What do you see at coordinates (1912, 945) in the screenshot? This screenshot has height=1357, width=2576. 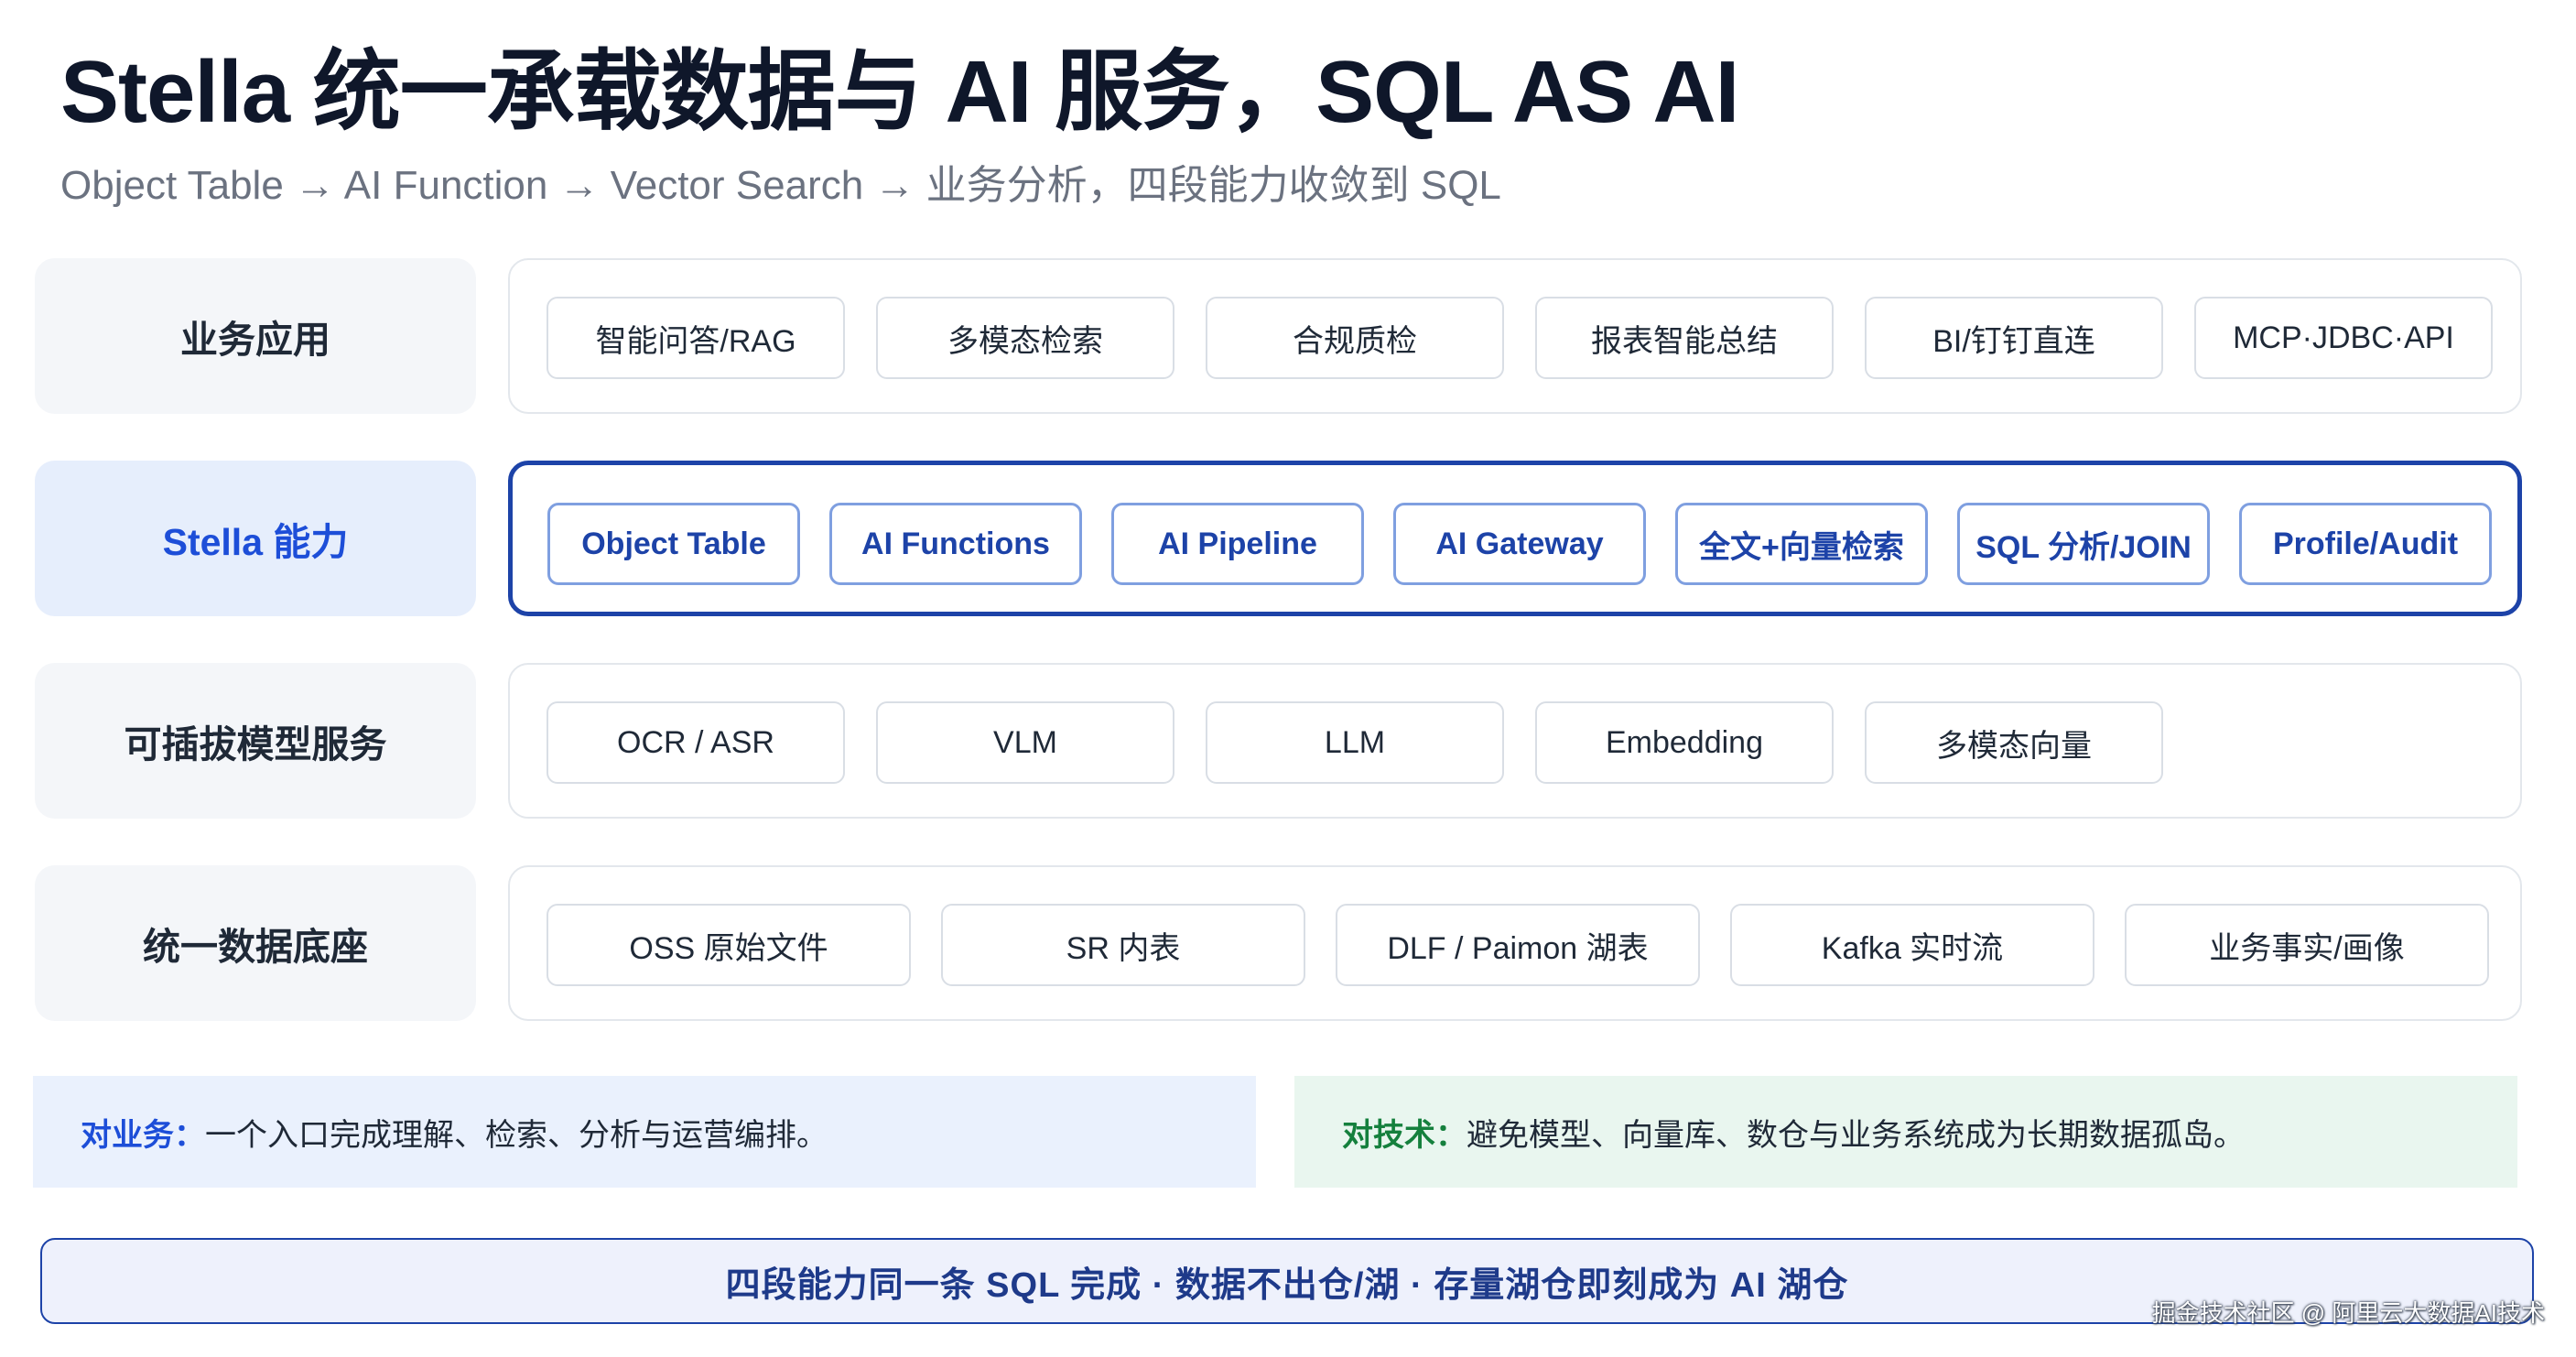 I see `chip-kafka-realtime-stream: Kafka 实时流` at bounding box center [1912, 945].